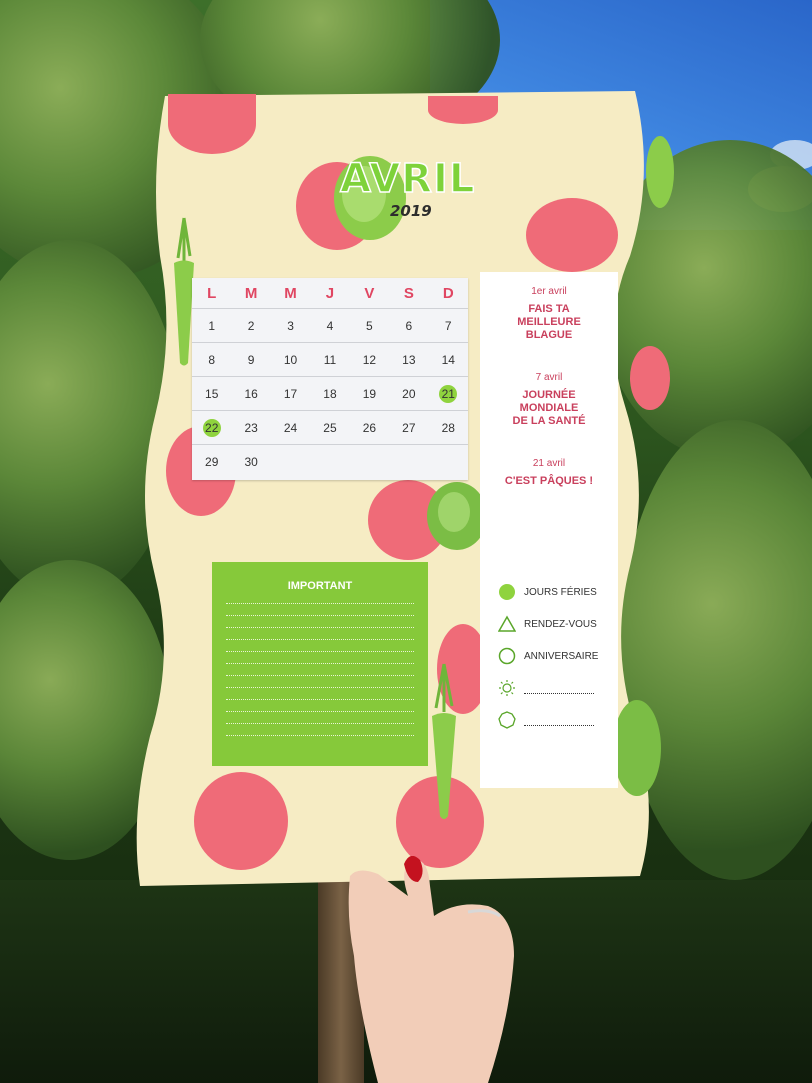 The image size is (812, 1083). I want to click on calendar-day: 30, so click(250, 462).